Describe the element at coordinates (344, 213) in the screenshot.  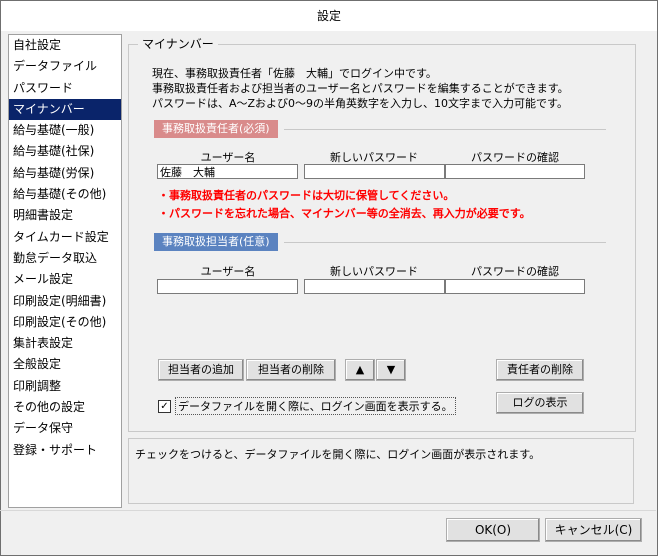
I see `warning-line-2: ・パスワードを忘れた場合、マイナンバー等の全消去、再入力が必要です。` at that location.